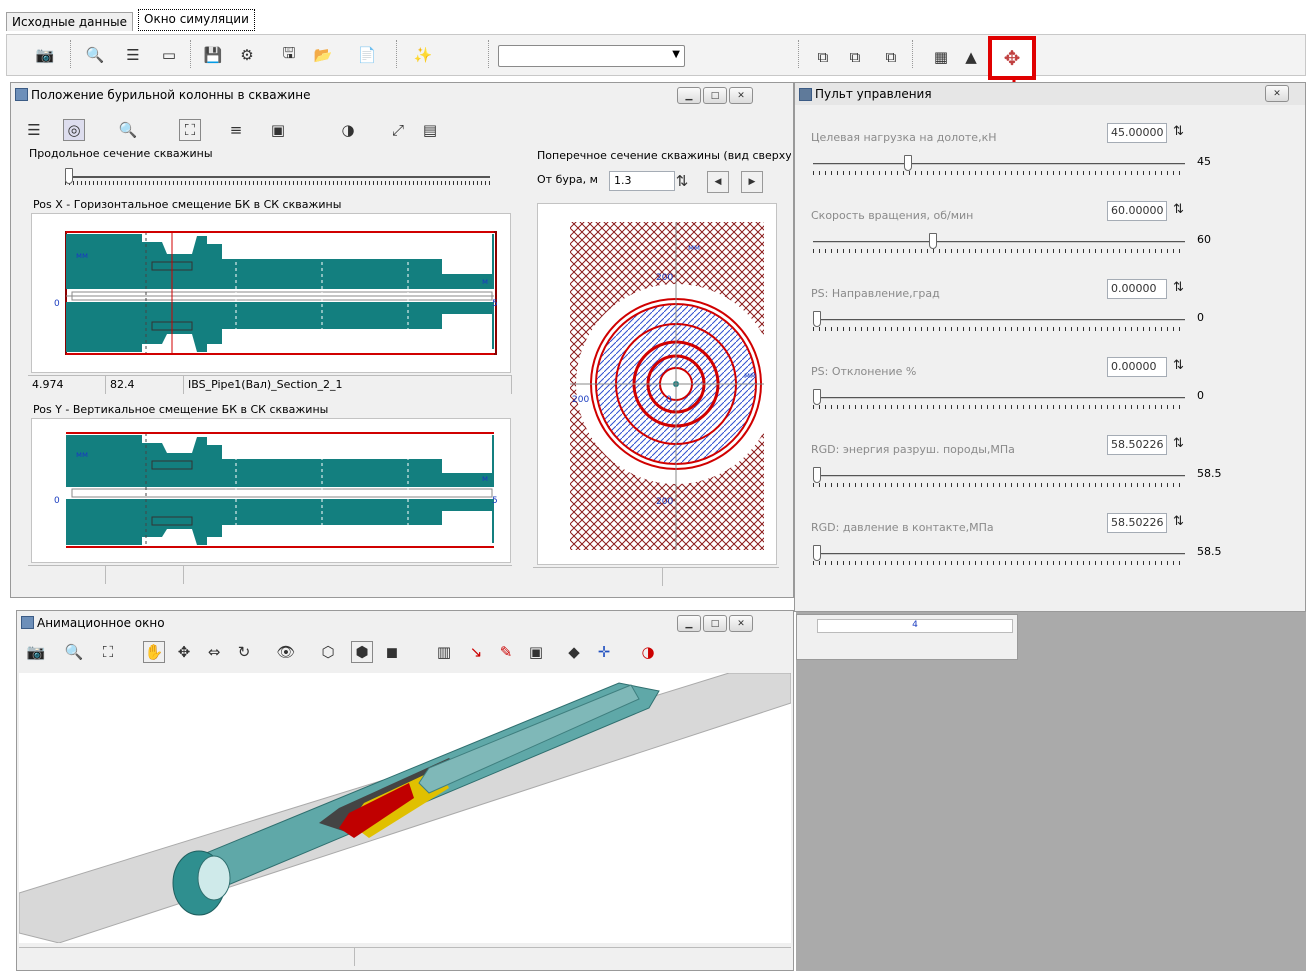  Describe the element at coordinates (648, 652) in the screenshot. I see `color-map-icon: ◑` at that location.